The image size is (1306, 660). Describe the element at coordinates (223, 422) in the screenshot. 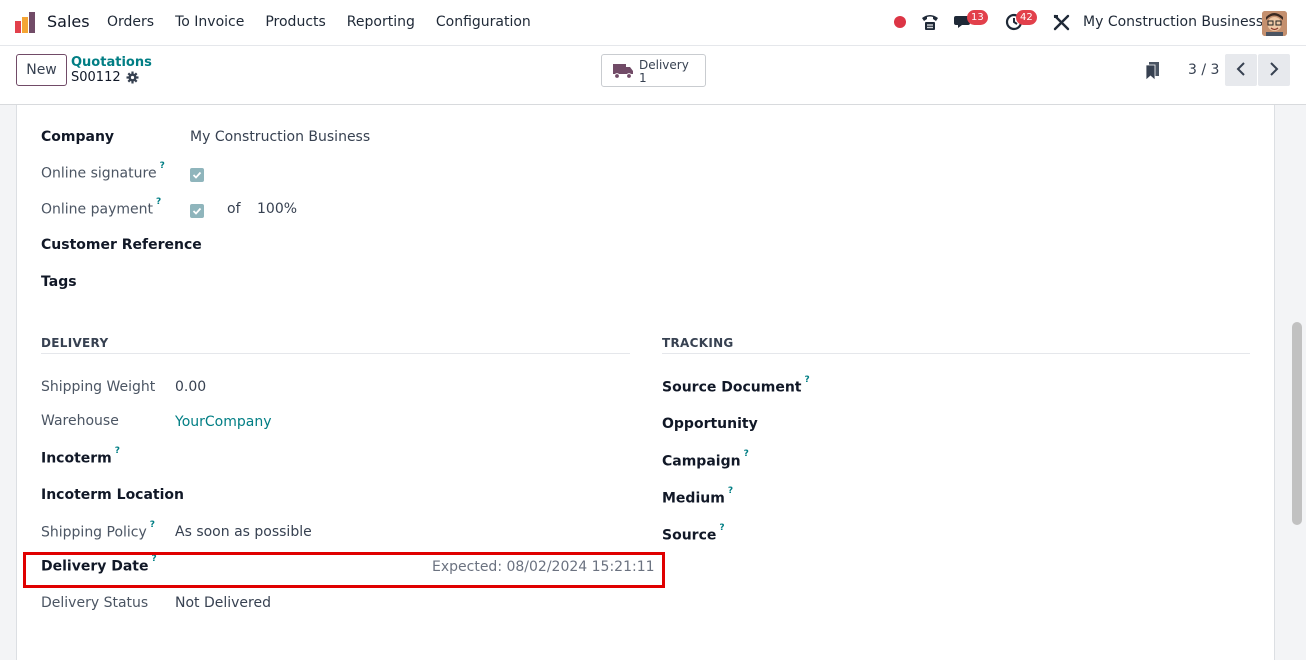

I see `warehouse-link: YourCompany` at that location.